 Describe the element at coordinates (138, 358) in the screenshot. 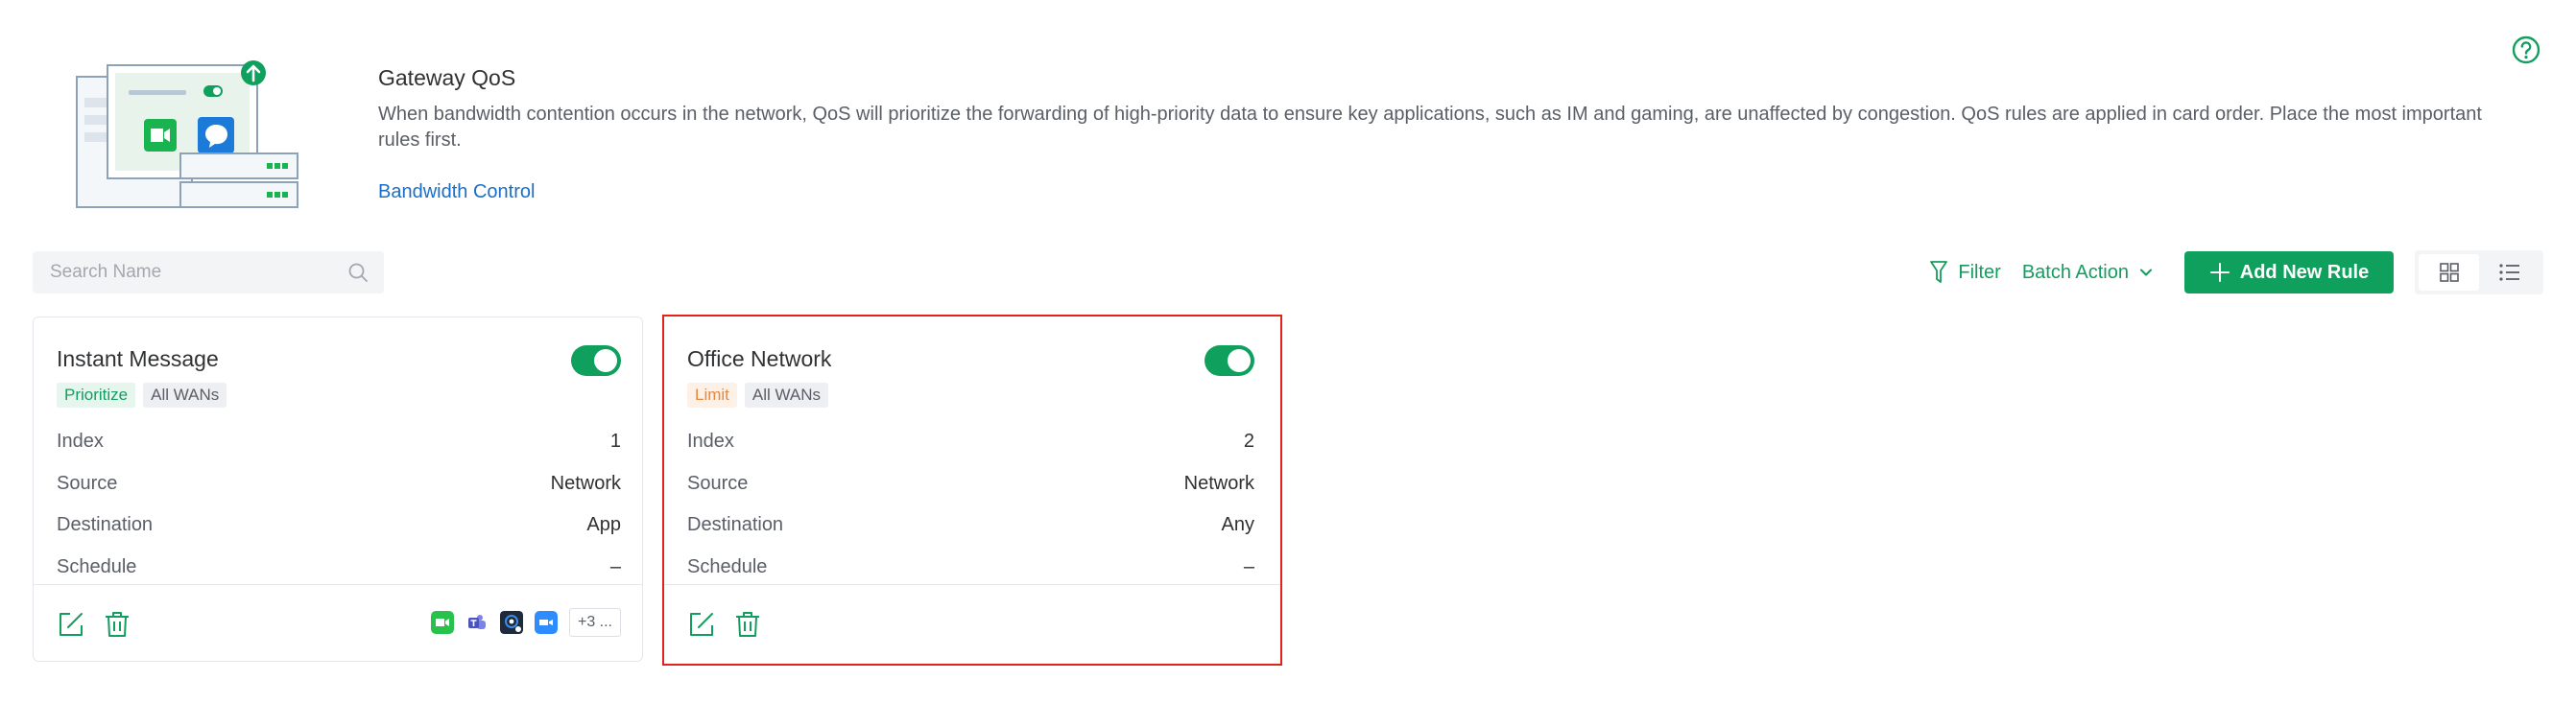

I see `card-title: Instant Message` at that location.